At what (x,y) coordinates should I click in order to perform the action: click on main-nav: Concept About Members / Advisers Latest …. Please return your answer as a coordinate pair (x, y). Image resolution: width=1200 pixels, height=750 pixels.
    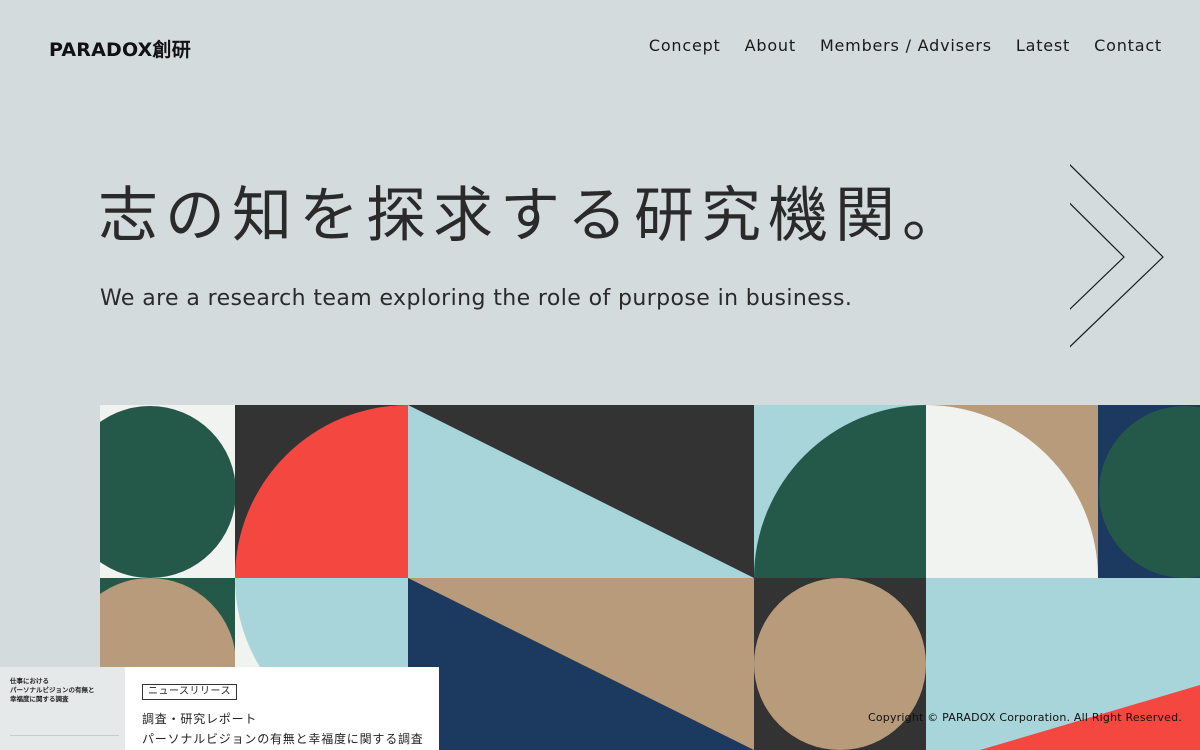
    Looking at the image, I should click on (905, 45).